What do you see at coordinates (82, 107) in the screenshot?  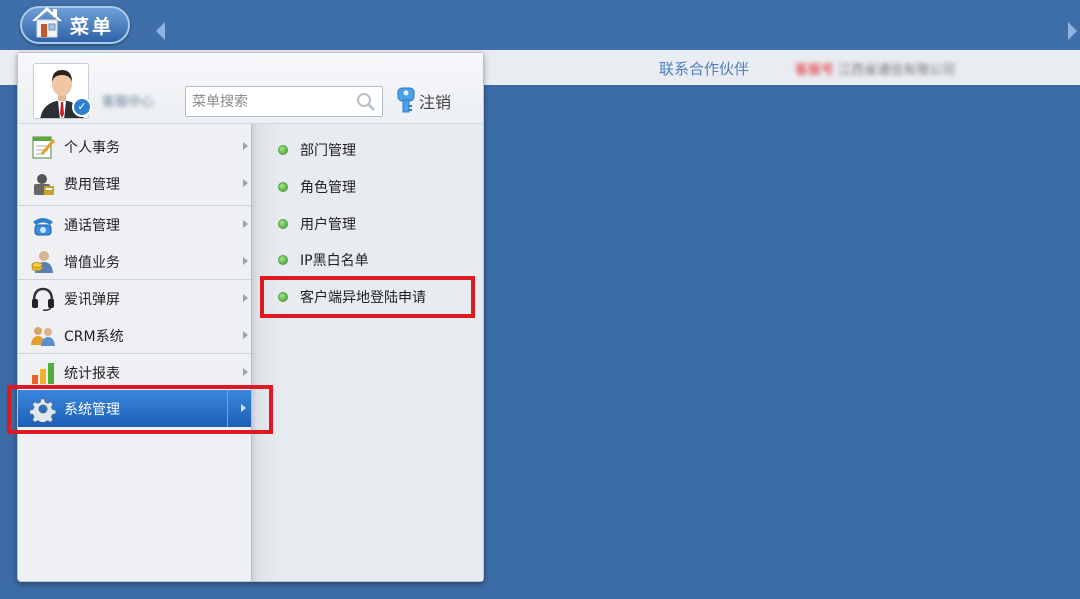 I see `verified-check-icon: ✓` at bounding box center [82, 107].